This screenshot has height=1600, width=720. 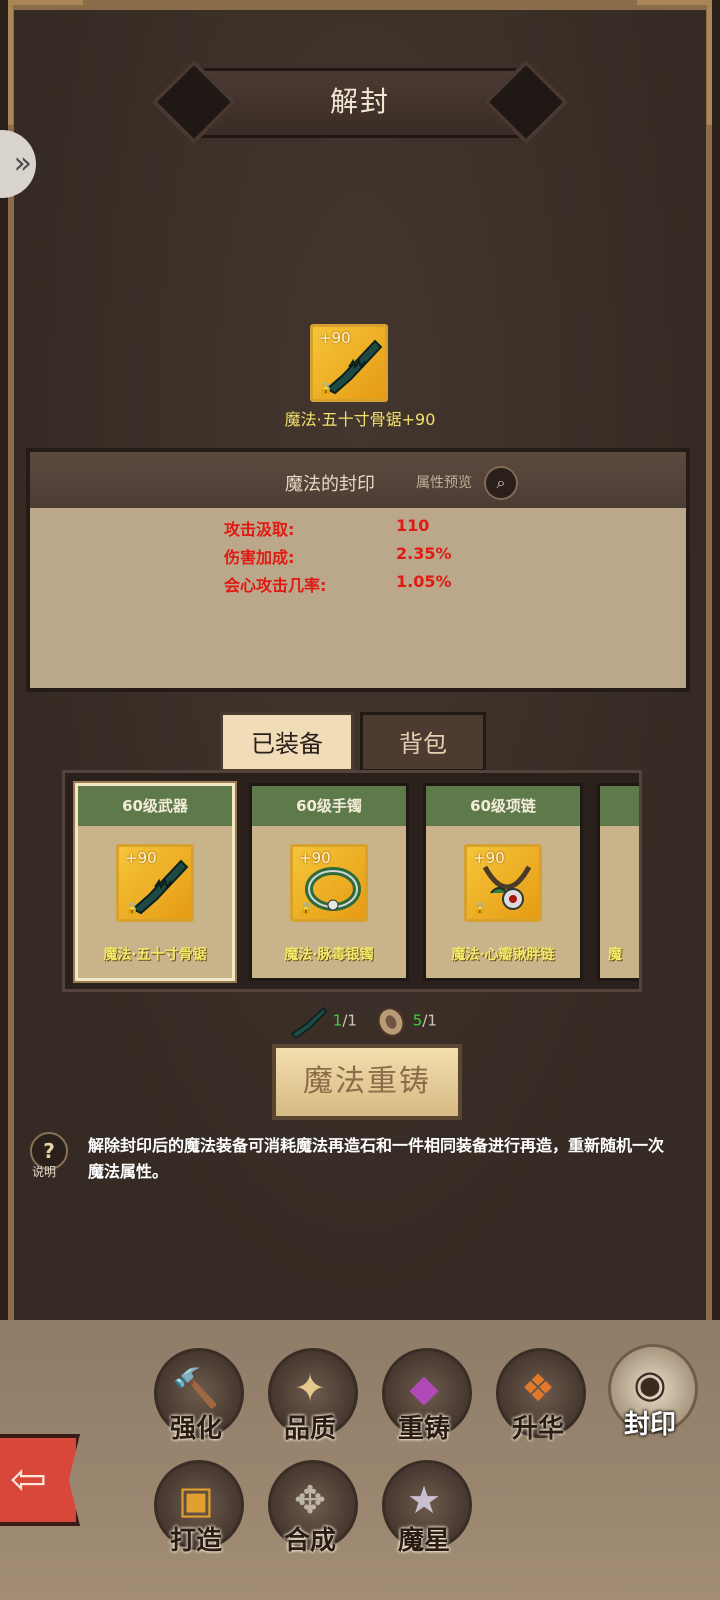 I want to click on stat-name: 伤害加成:, so click(x=259, y=557).